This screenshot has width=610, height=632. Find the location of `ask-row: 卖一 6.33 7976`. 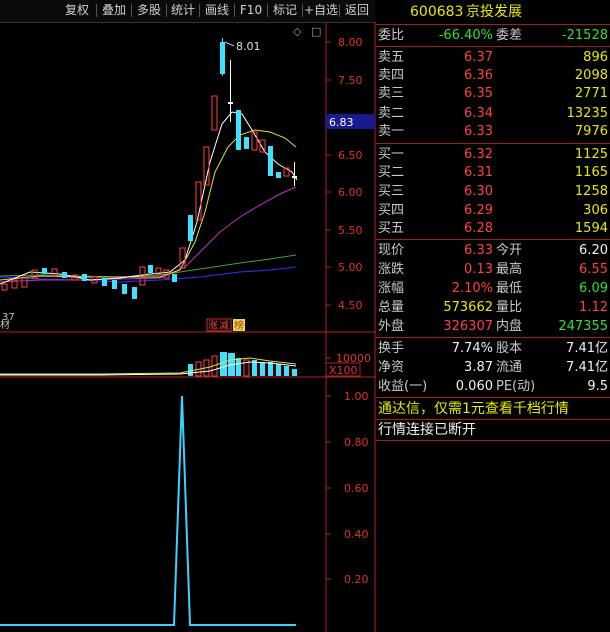

ask-row: 卖一 6.33 7976 is located at coordinates (493, 132).